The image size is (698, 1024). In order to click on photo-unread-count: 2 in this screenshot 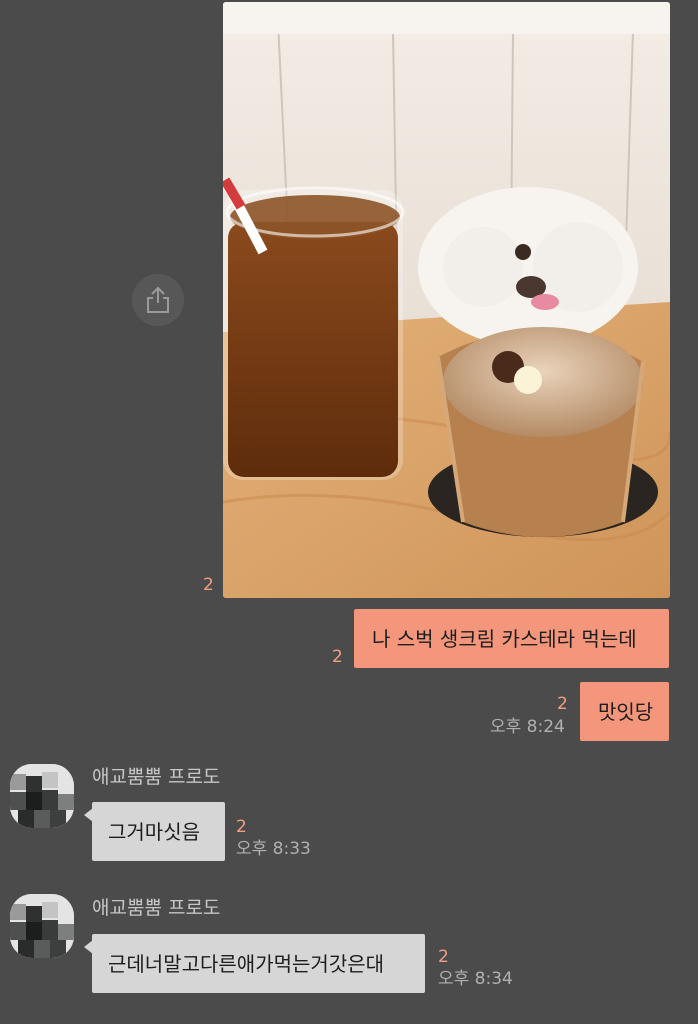, I will do `click(208, 585)`.